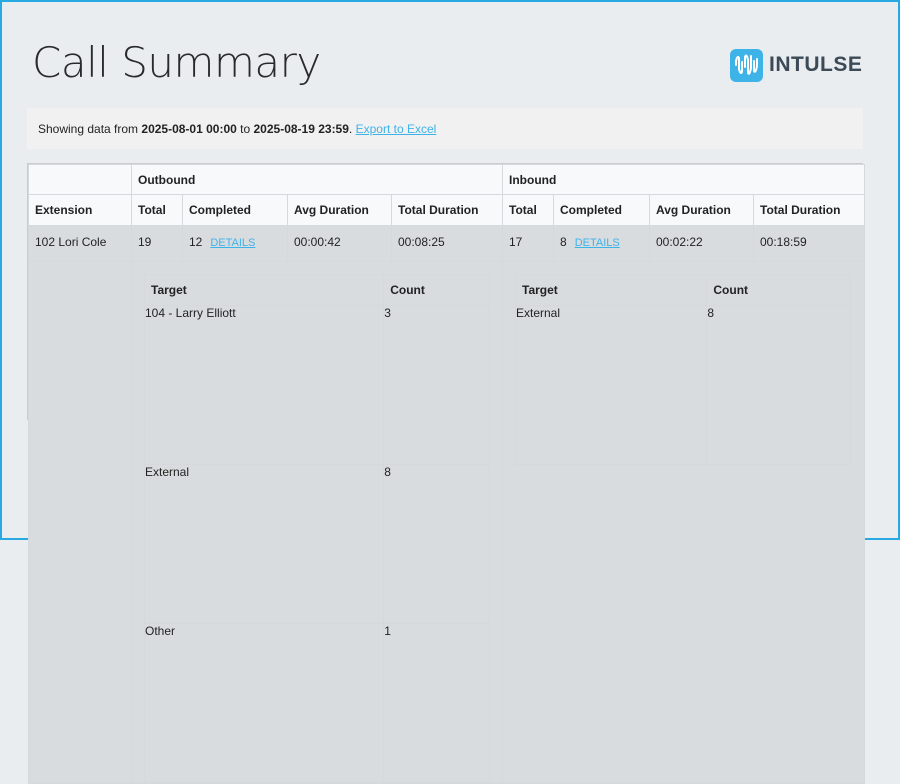  Describe the element at coordinates (339, 210) in the screenshot. I see `outbound-avg-duration-header: Avg Duration` at that location.